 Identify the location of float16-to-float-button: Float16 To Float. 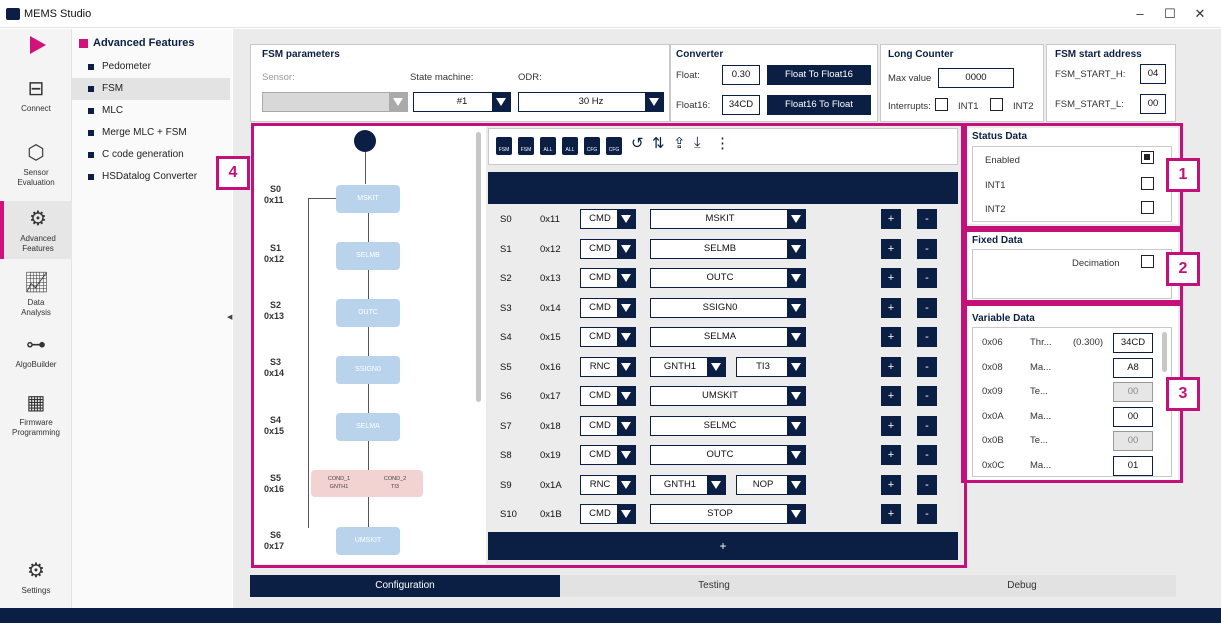
(819, 105).